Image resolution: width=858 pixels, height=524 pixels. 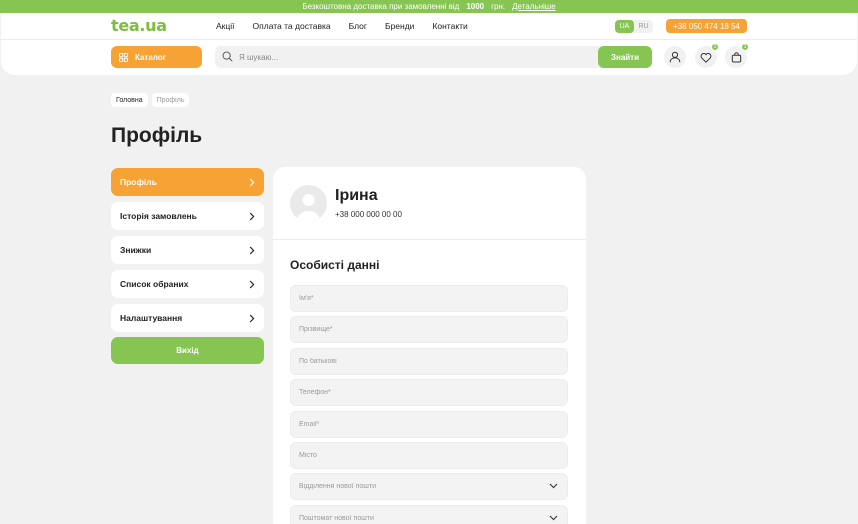 I want to click on sidebar-item-label: Профіль, so click(x=138, y=182).